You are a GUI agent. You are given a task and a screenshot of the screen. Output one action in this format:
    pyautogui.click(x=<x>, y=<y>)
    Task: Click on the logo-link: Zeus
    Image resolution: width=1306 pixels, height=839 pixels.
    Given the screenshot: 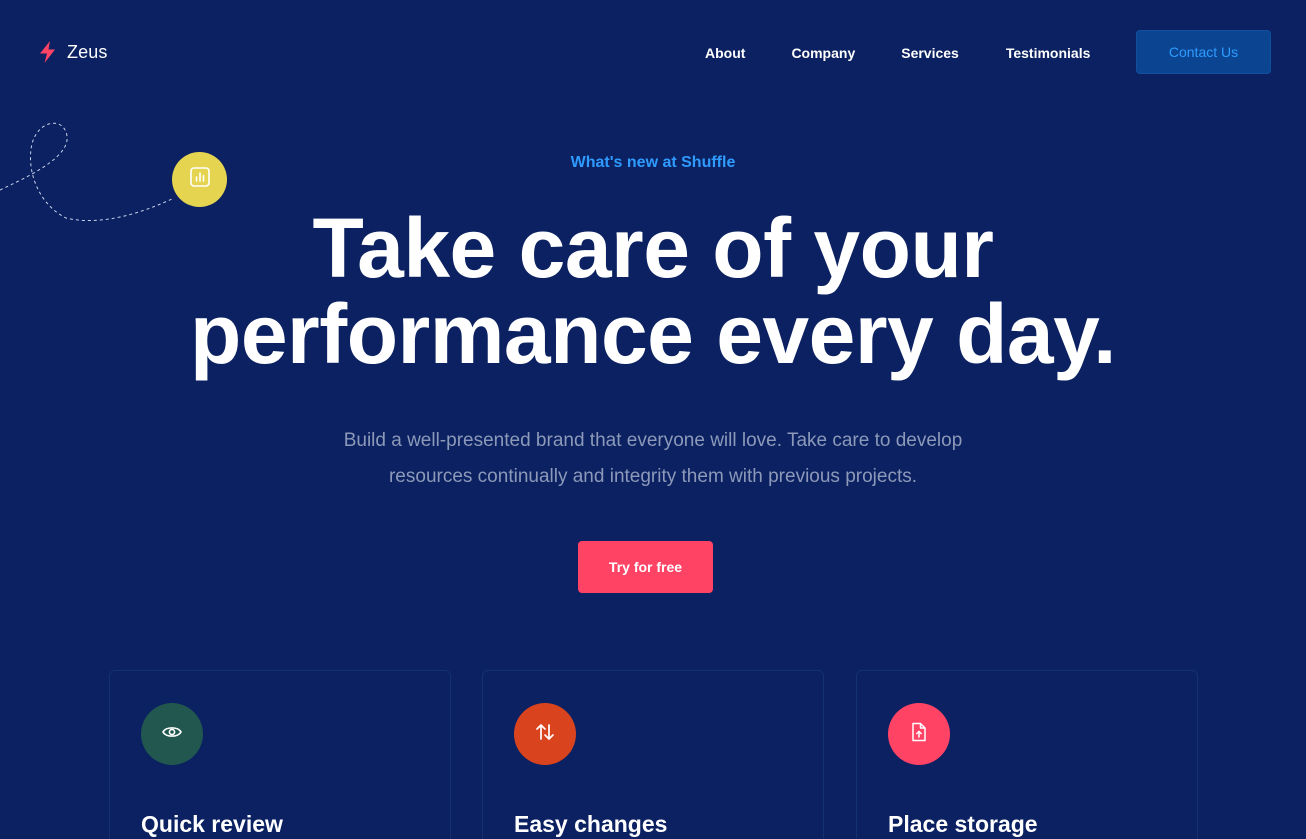 What is the action you would take?
    pyautogui.click(x=72, y=52)
    